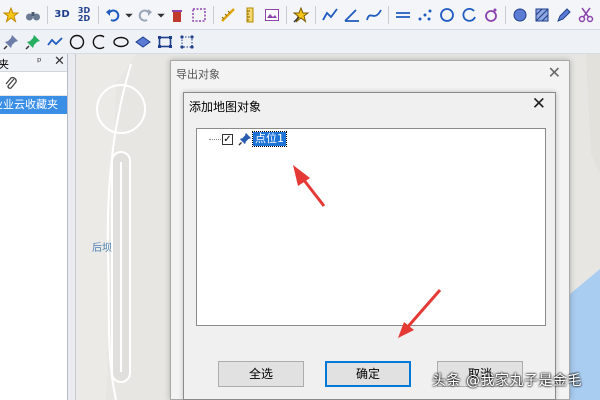 This screenshot has width=600, height=400. What do you see at coordinates (367, 251) in the screenshot?
I see `annotation-arrows` at bounding box center [367, 251].